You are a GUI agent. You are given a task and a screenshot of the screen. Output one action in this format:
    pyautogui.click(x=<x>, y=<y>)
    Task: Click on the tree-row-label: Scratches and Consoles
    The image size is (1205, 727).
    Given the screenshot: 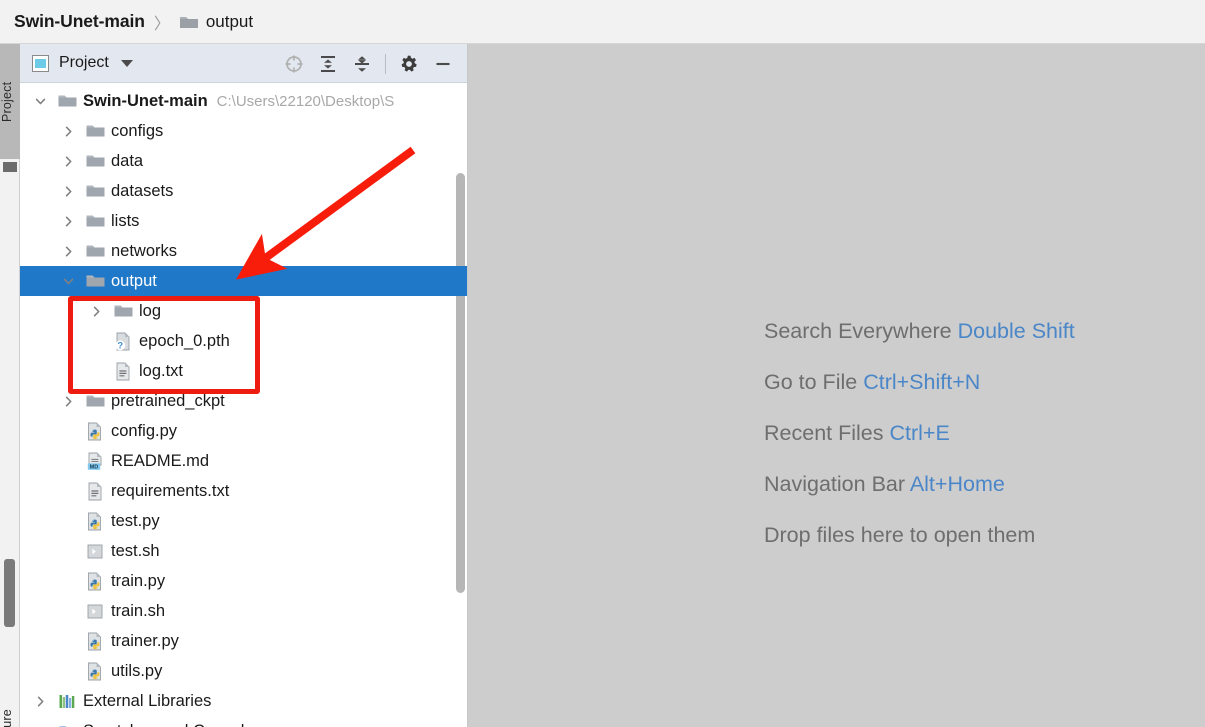 What is the action you would take?
    pyautogui.click(x=172, y=724)
    